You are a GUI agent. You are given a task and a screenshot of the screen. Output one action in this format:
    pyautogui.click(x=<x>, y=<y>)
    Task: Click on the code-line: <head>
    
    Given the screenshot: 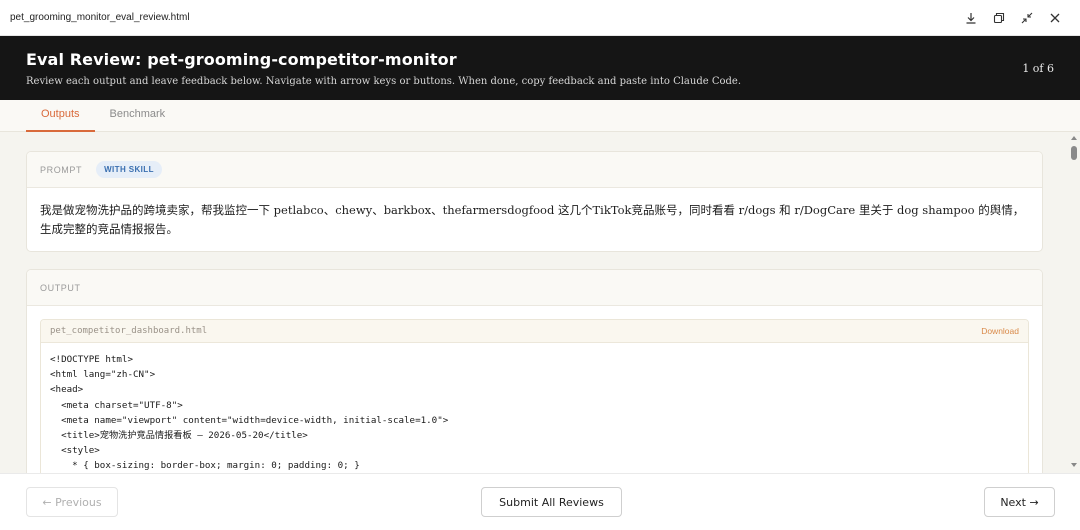 What is the action you would take?
    pyautogui.click(x=67, y=390)
    